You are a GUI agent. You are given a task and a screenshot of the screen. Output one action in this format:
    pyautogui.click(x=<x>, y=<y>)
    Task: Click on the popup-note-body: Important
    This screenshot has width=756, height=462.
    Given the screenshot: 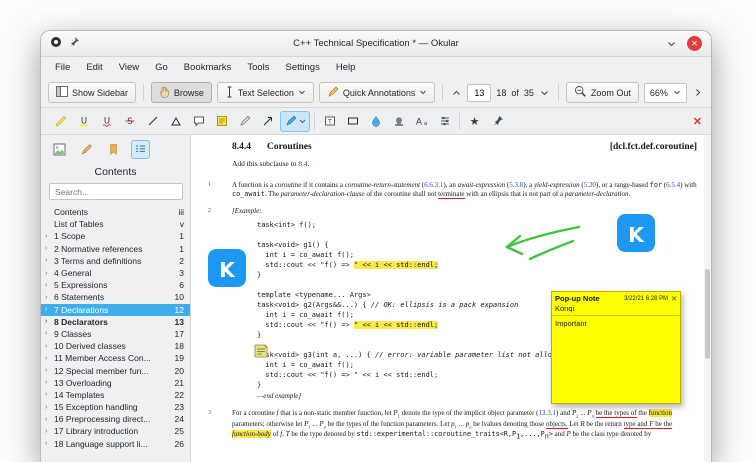 What is the action you would take?
    pyautogui.click(x=616, y=359)
    